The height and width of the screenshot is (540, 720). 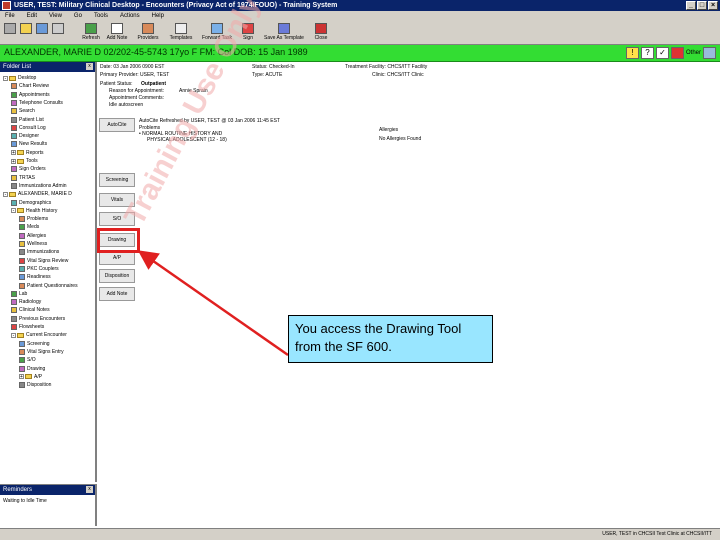 What do you see at coordinates (89, 66) in the screenshot?
I see `close-panel-icon: x` at bounding box center [89, 66].